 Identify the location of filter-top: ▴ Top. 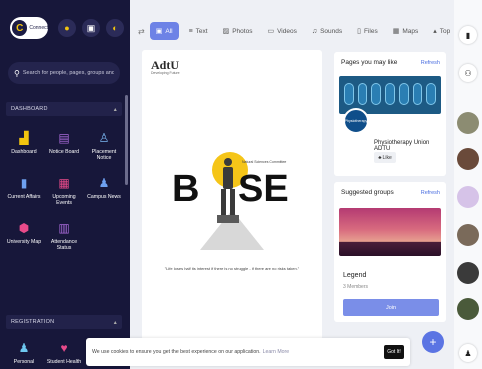
(441, 31).